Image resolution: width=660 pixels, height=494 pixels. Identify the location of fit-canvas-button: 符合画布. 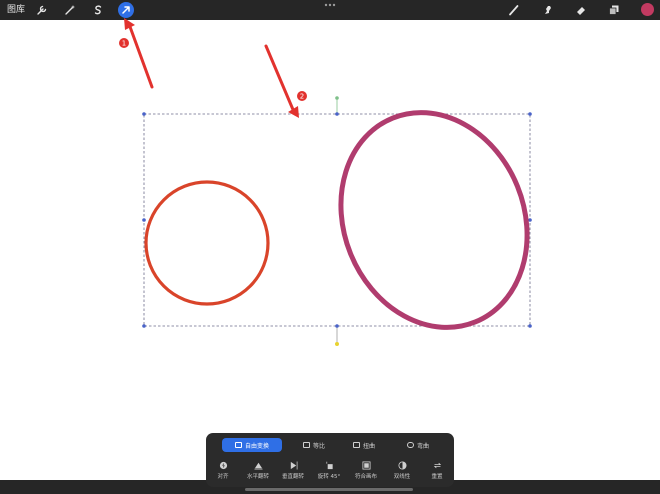
(366, 472).